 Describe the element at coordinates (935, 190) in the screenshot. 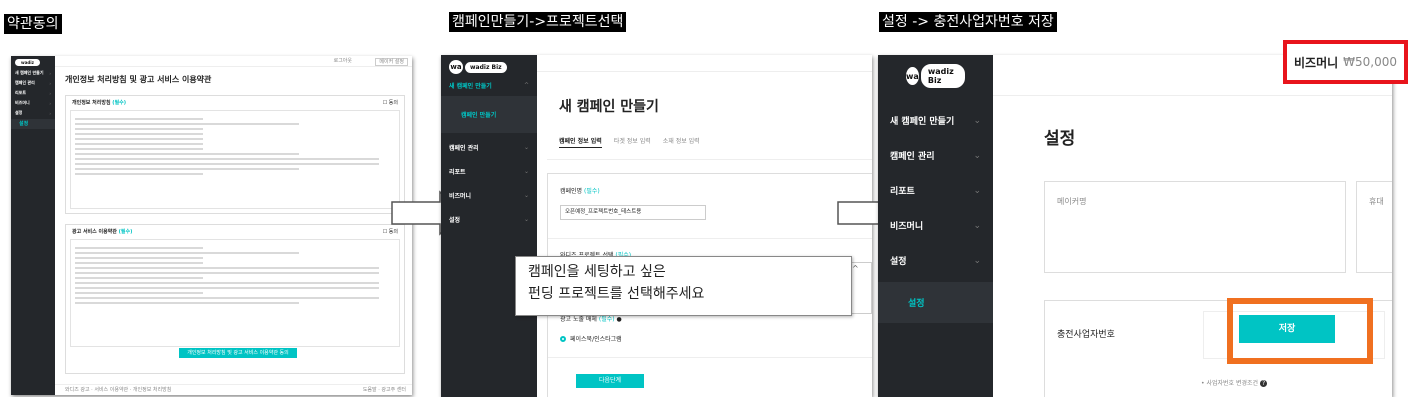

I see `sidebar-item-2: 리포트 ⌄` at that location.